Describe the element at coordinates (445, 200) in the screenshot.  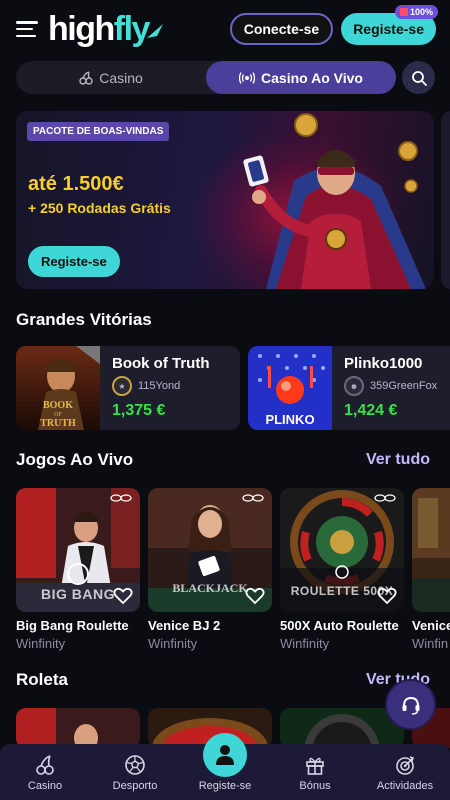
I see `next-banner-peek` at that location.